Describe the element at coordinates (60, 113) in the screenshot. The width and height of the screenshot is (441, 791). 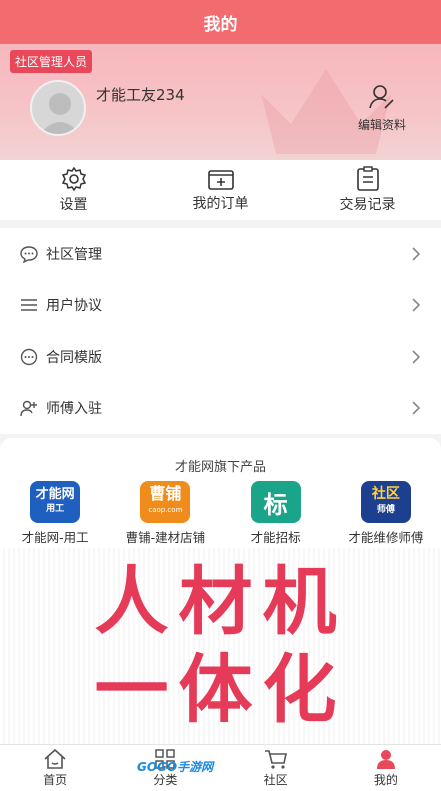
I see `default-avatar-icon` at that location.